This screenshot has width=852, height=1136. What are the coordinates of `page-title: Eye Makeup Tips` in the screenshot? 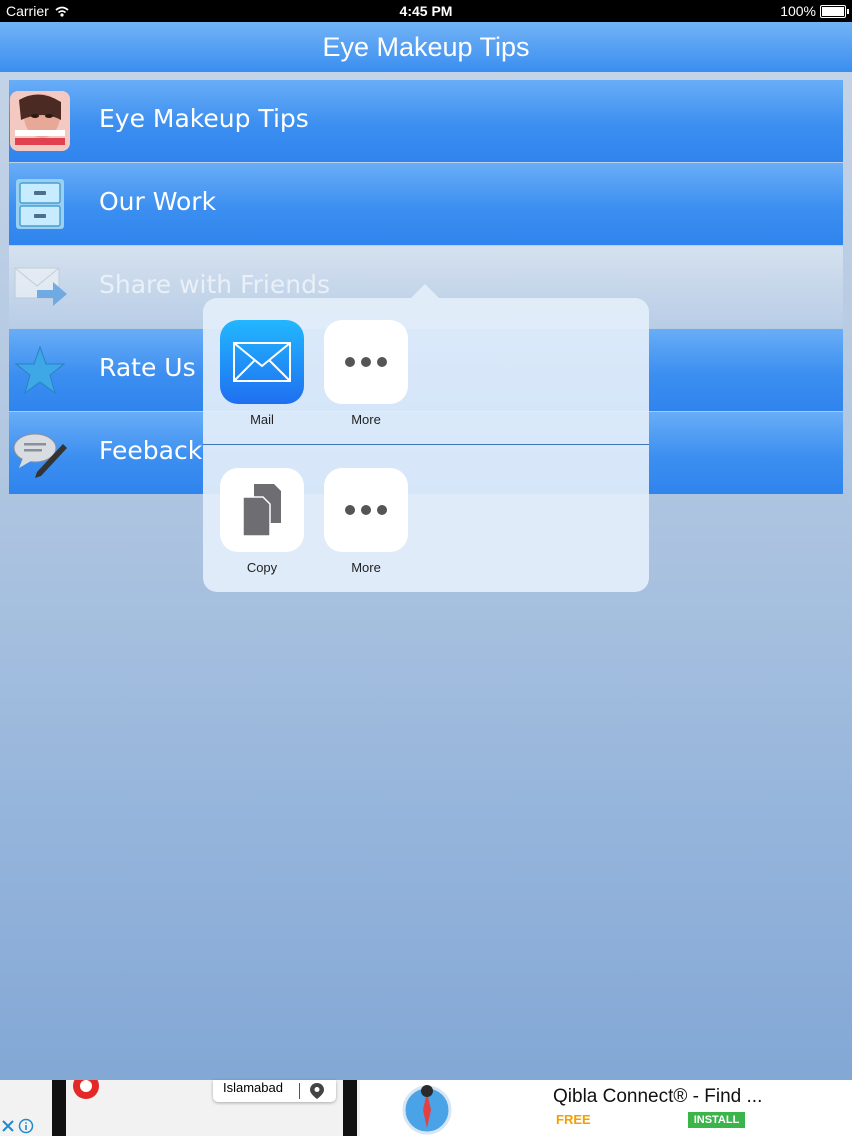 It's located at (426, 47).